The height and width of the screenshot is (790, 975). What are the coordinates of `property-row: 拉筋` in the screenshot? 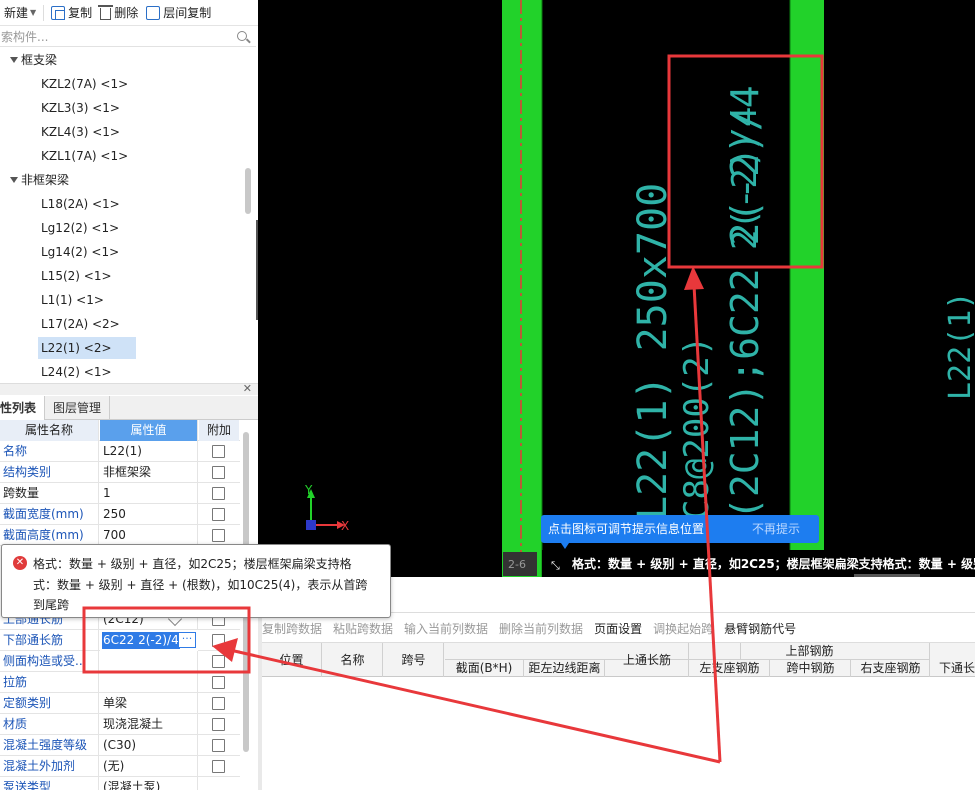 It's located at (120, 682).